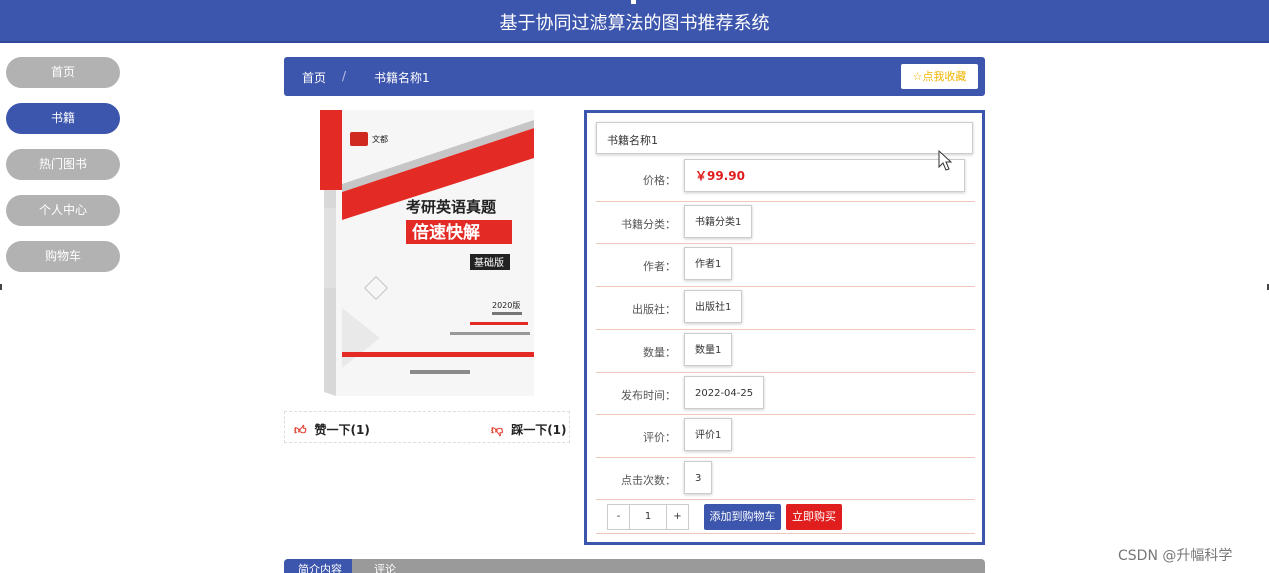  Describe the element at coordinates (318, 566) in the screenshot. I see `tab-intro: 简介内容` at that location.